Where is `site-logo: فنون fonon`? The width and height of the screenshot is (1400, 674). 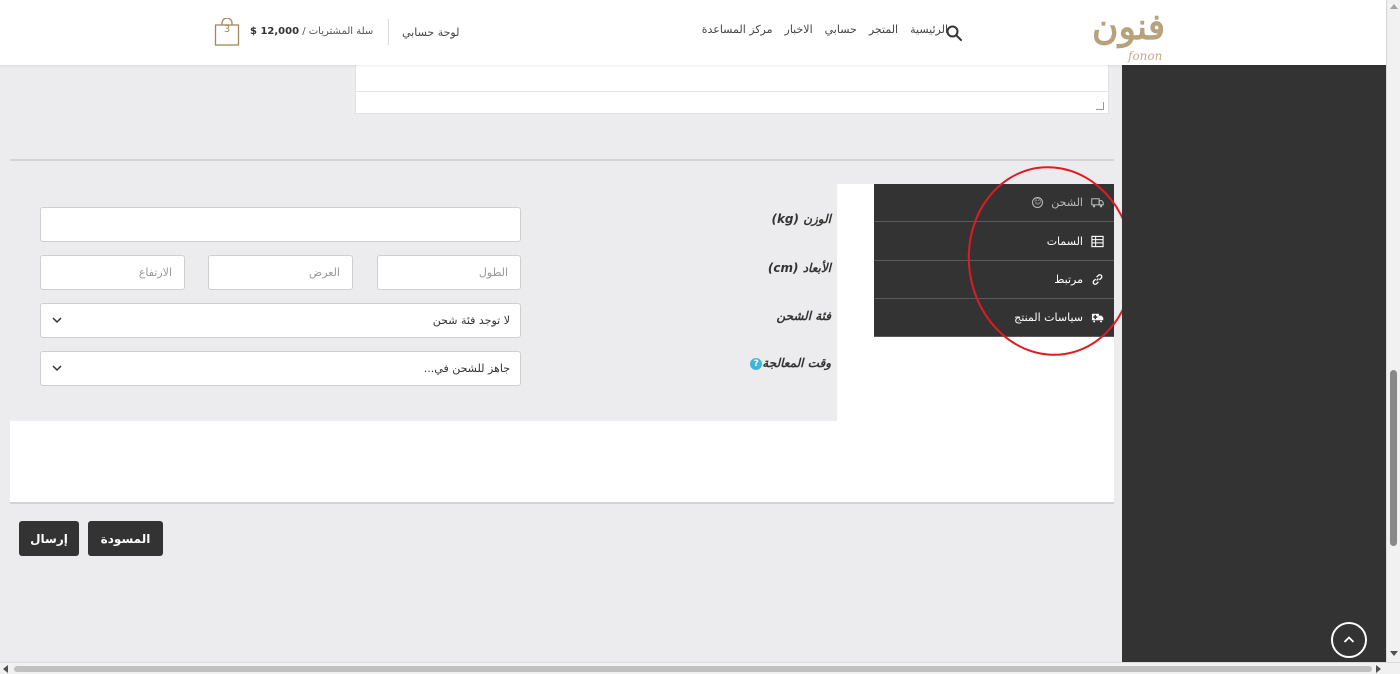
site-logo: فنون fonon is located at coordinates (1133, 34).